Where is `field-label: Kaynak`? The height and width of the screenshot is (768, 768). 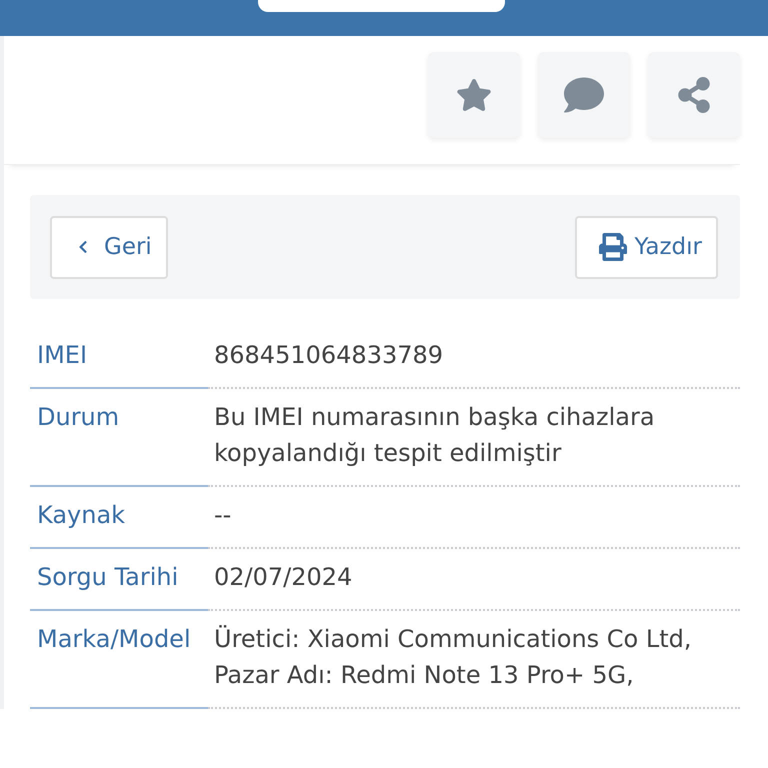 field-label: Kaynak is located at coordinates (119, 518).